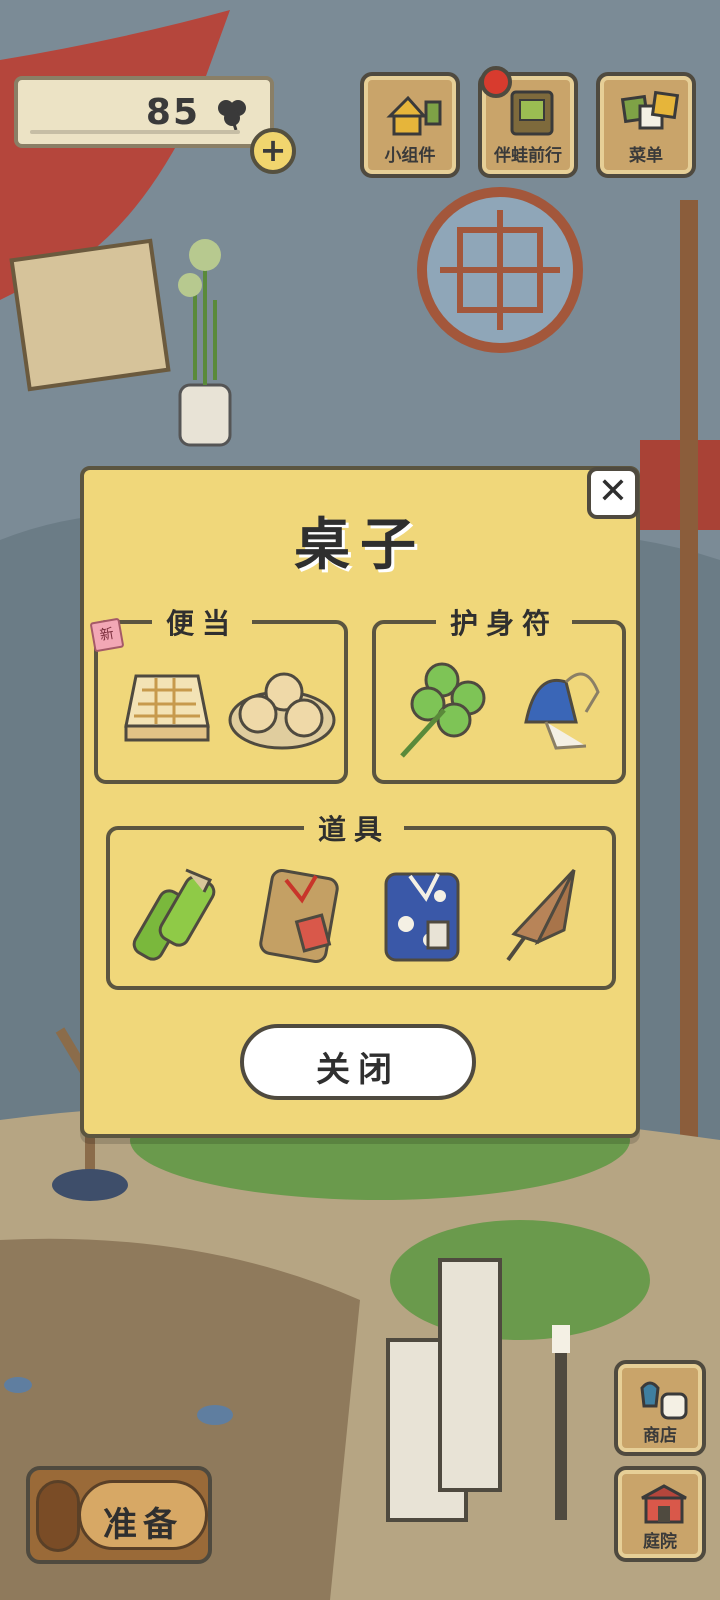  I want to click on widget-button: 小组件, so click(410, 125).